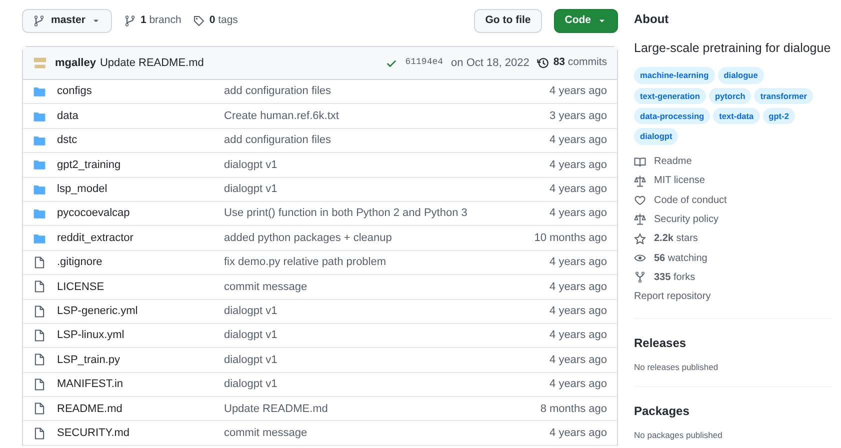  What do you see at coordinates (153, 21) in the screenshot?
I see `branch-count-link: 1 branch` at bounding box center [153, 21].